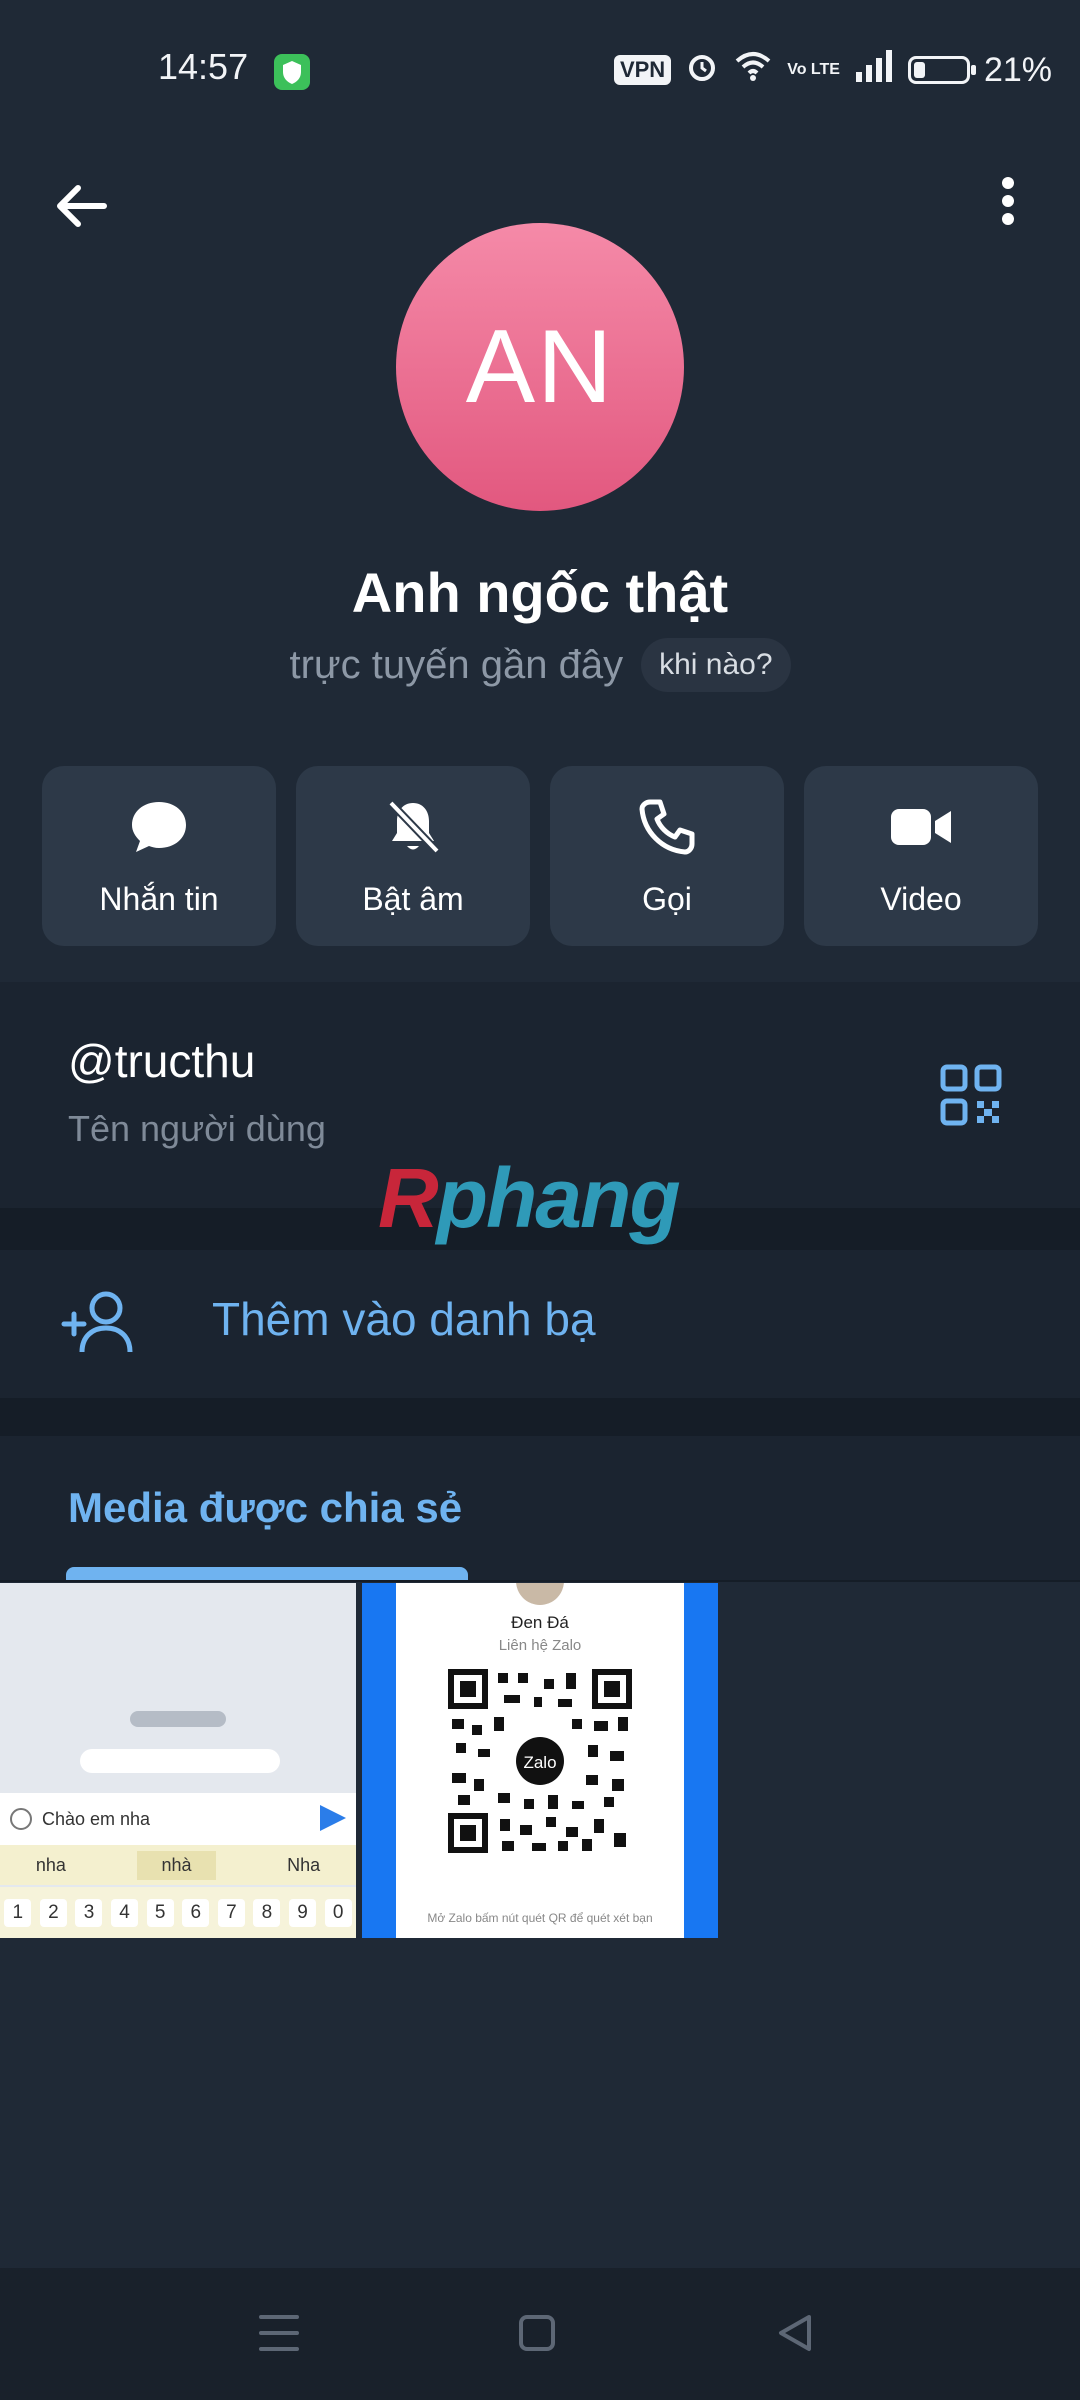 The width and height of the screenshot is (1080, 2400). I want to click on square-icon, so click(537, 2335).